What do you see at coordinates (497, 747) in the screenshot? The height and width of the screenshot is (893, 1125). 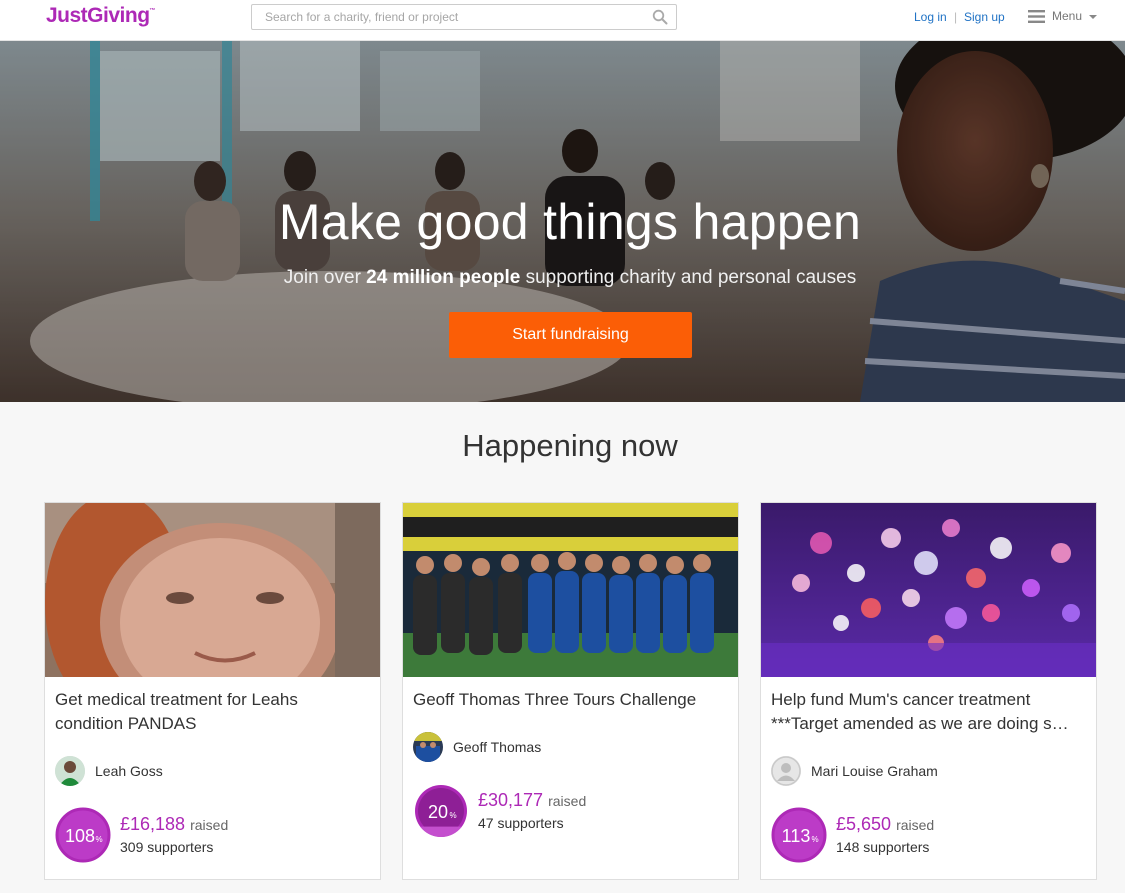 I see `owner-name: Geoff Thomas` at bounding box center [497, 747].